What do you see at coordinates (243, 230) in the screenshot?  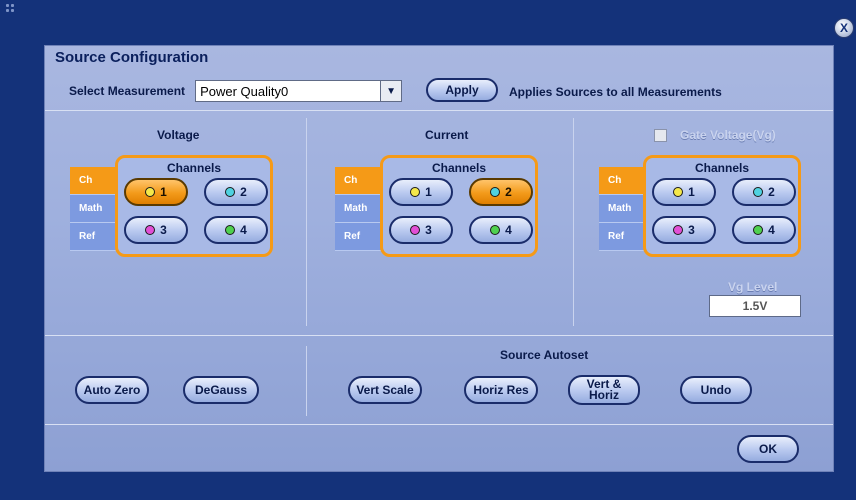 I see `voltage-channel-4-label: 4` at bounding box center [243, 230].